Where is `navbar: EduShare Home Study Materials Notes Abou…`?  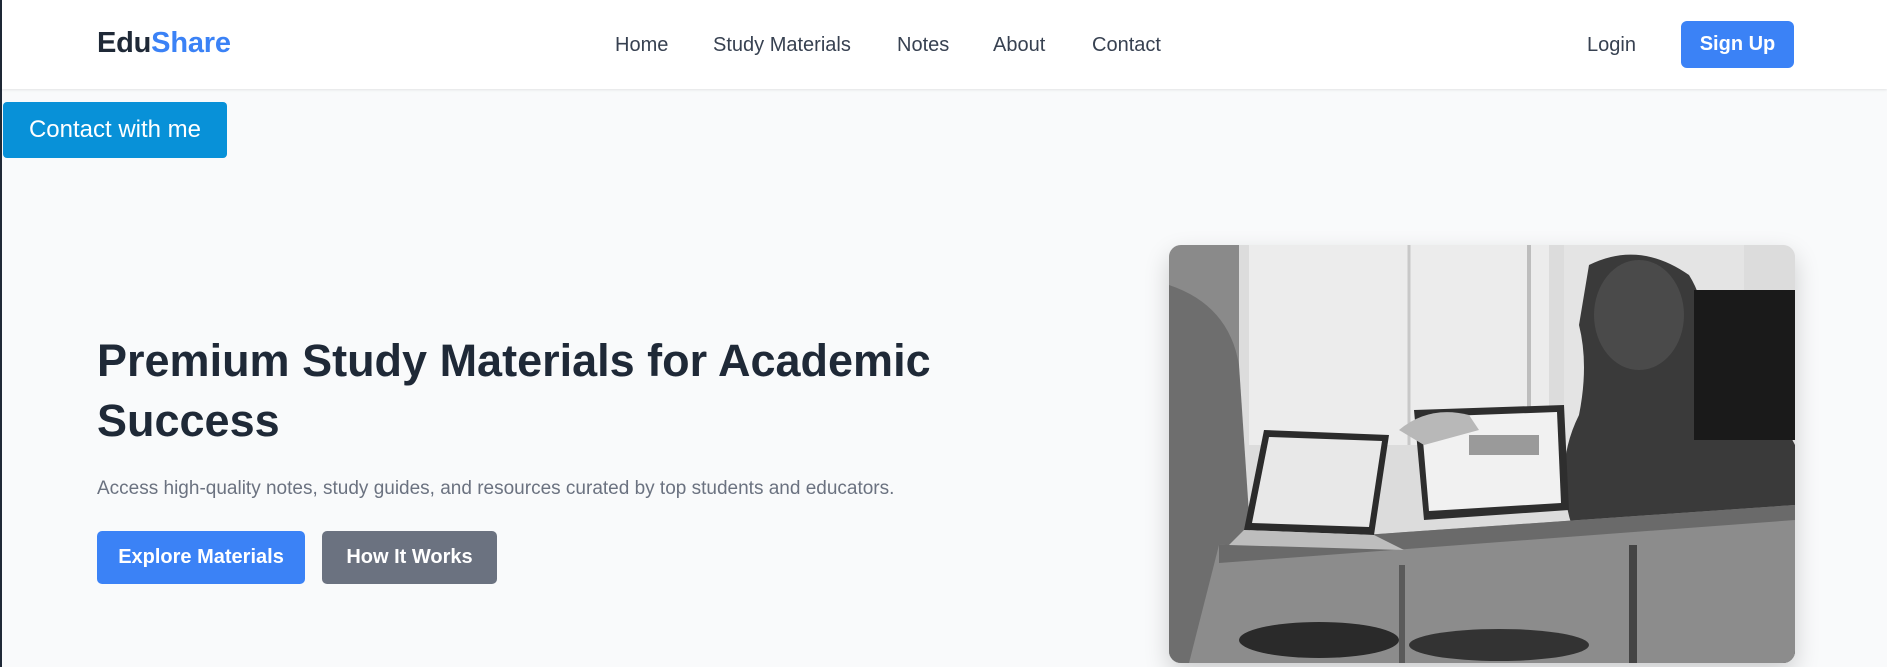
navbar: EduShare Home Study Materials Notes Abou… is located at coordinates (944, 44).